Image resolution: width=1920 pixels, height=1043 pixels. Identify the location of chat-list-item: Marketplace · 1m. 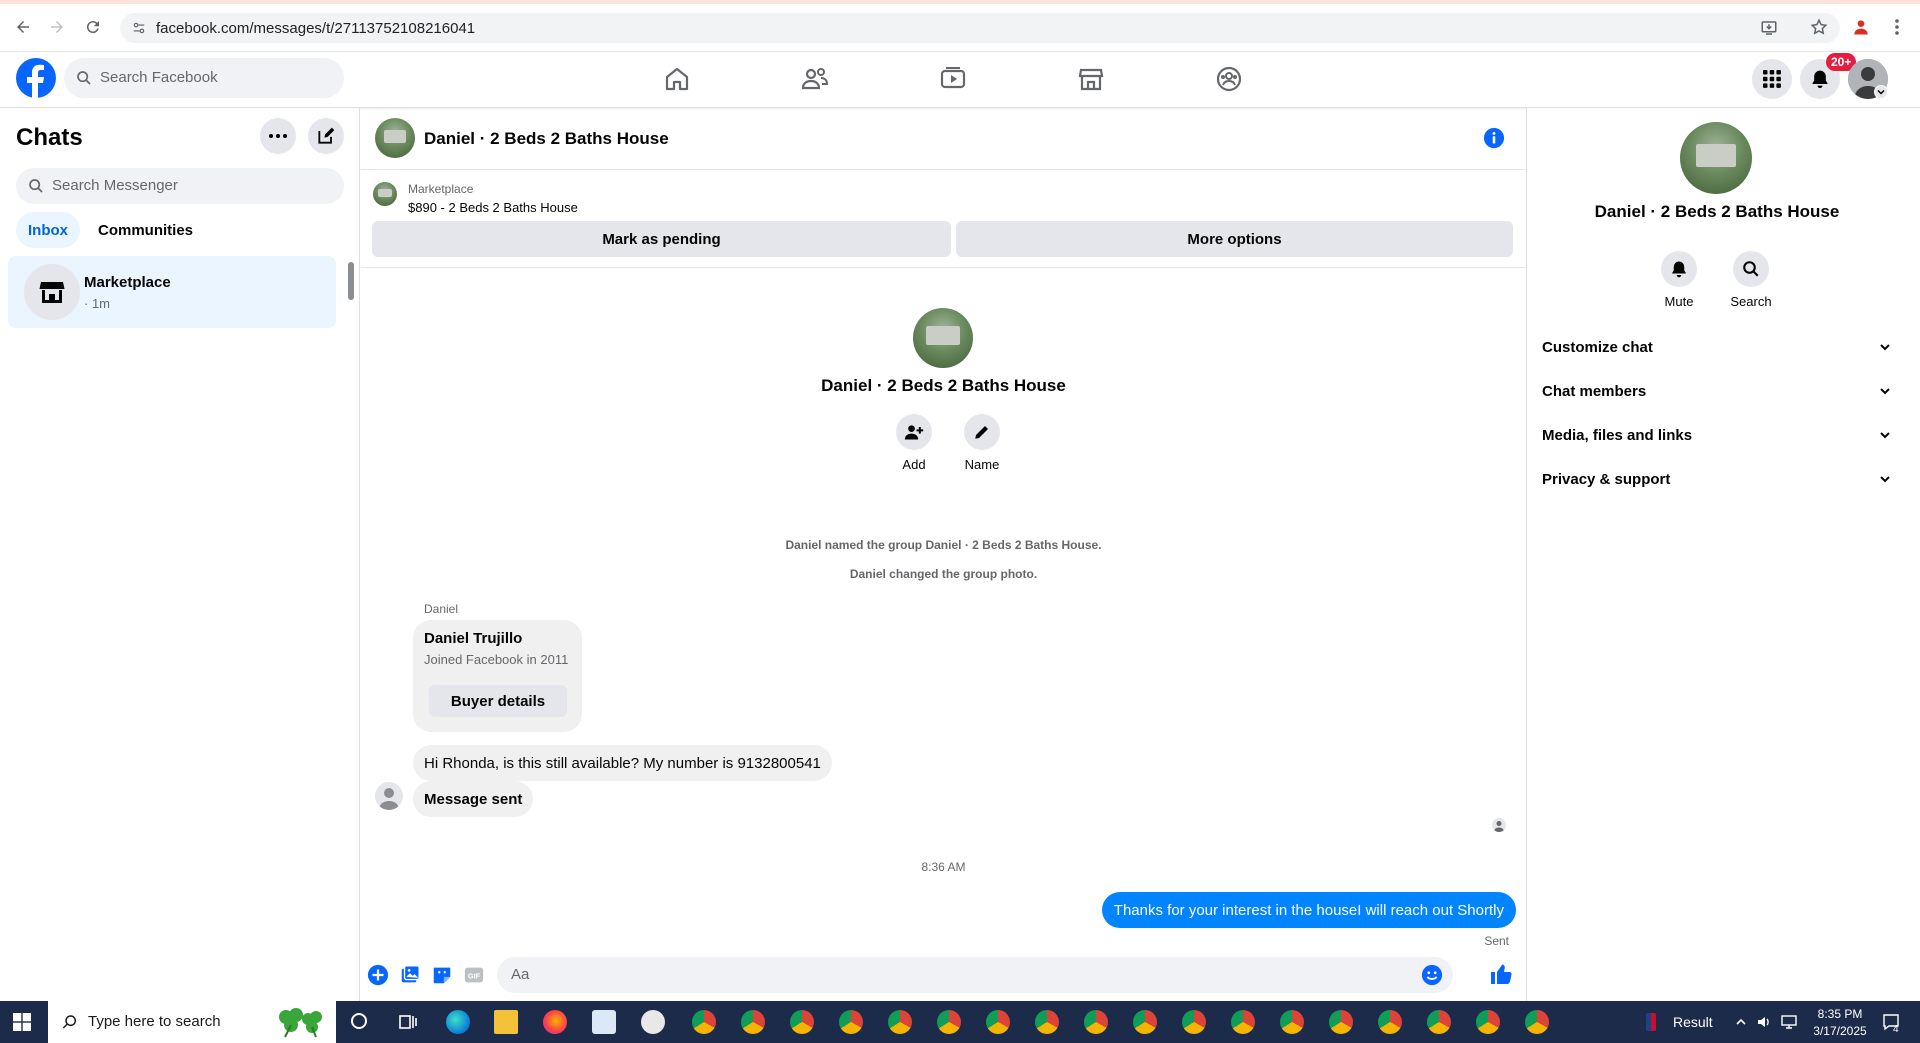
(172, 292).